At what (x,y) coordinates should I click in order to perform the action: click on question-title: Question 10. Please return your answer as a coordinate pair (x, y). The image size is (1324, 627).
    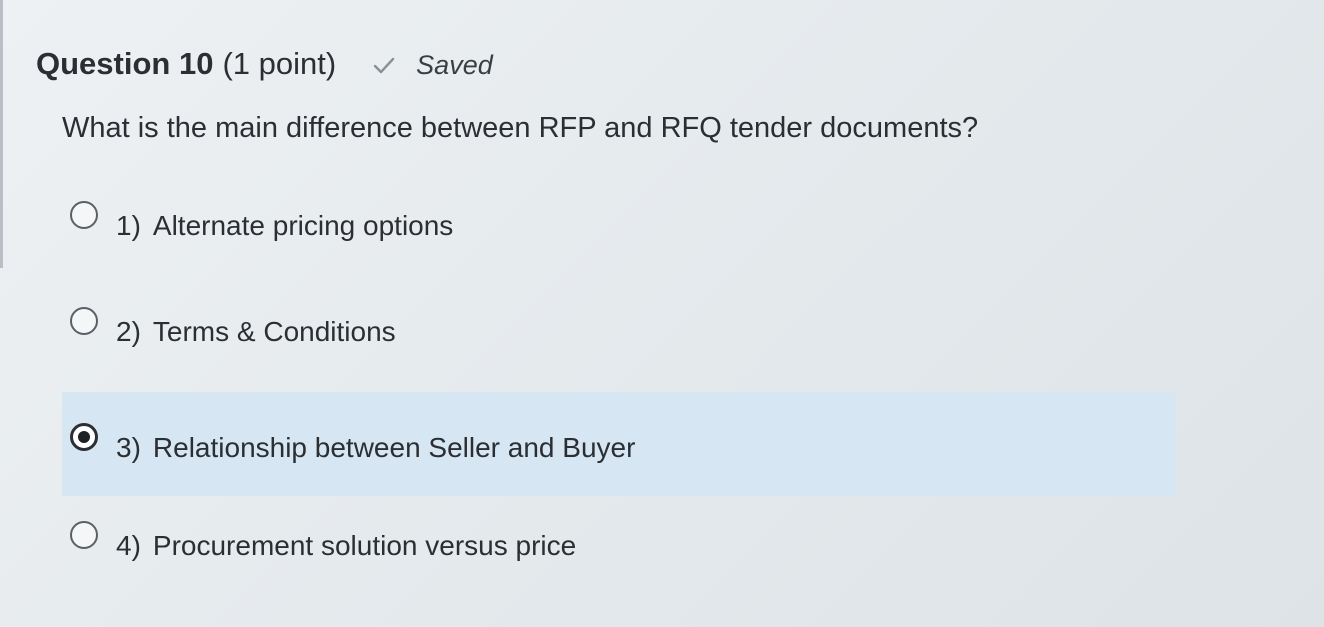
    Looking at the image, I should click on (125, 63).